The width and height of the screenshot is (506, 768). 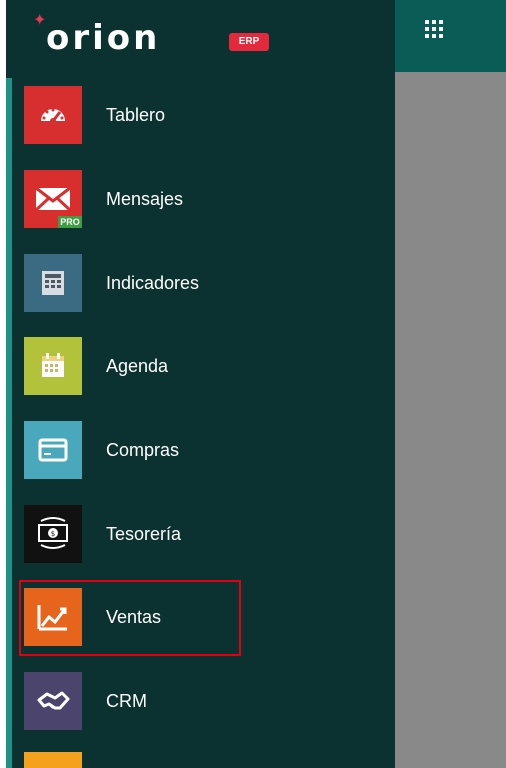 What do you see at coordinates (53, 283) in the screenshot?
I see `monitor-icon` at bounding box center [53, 283].